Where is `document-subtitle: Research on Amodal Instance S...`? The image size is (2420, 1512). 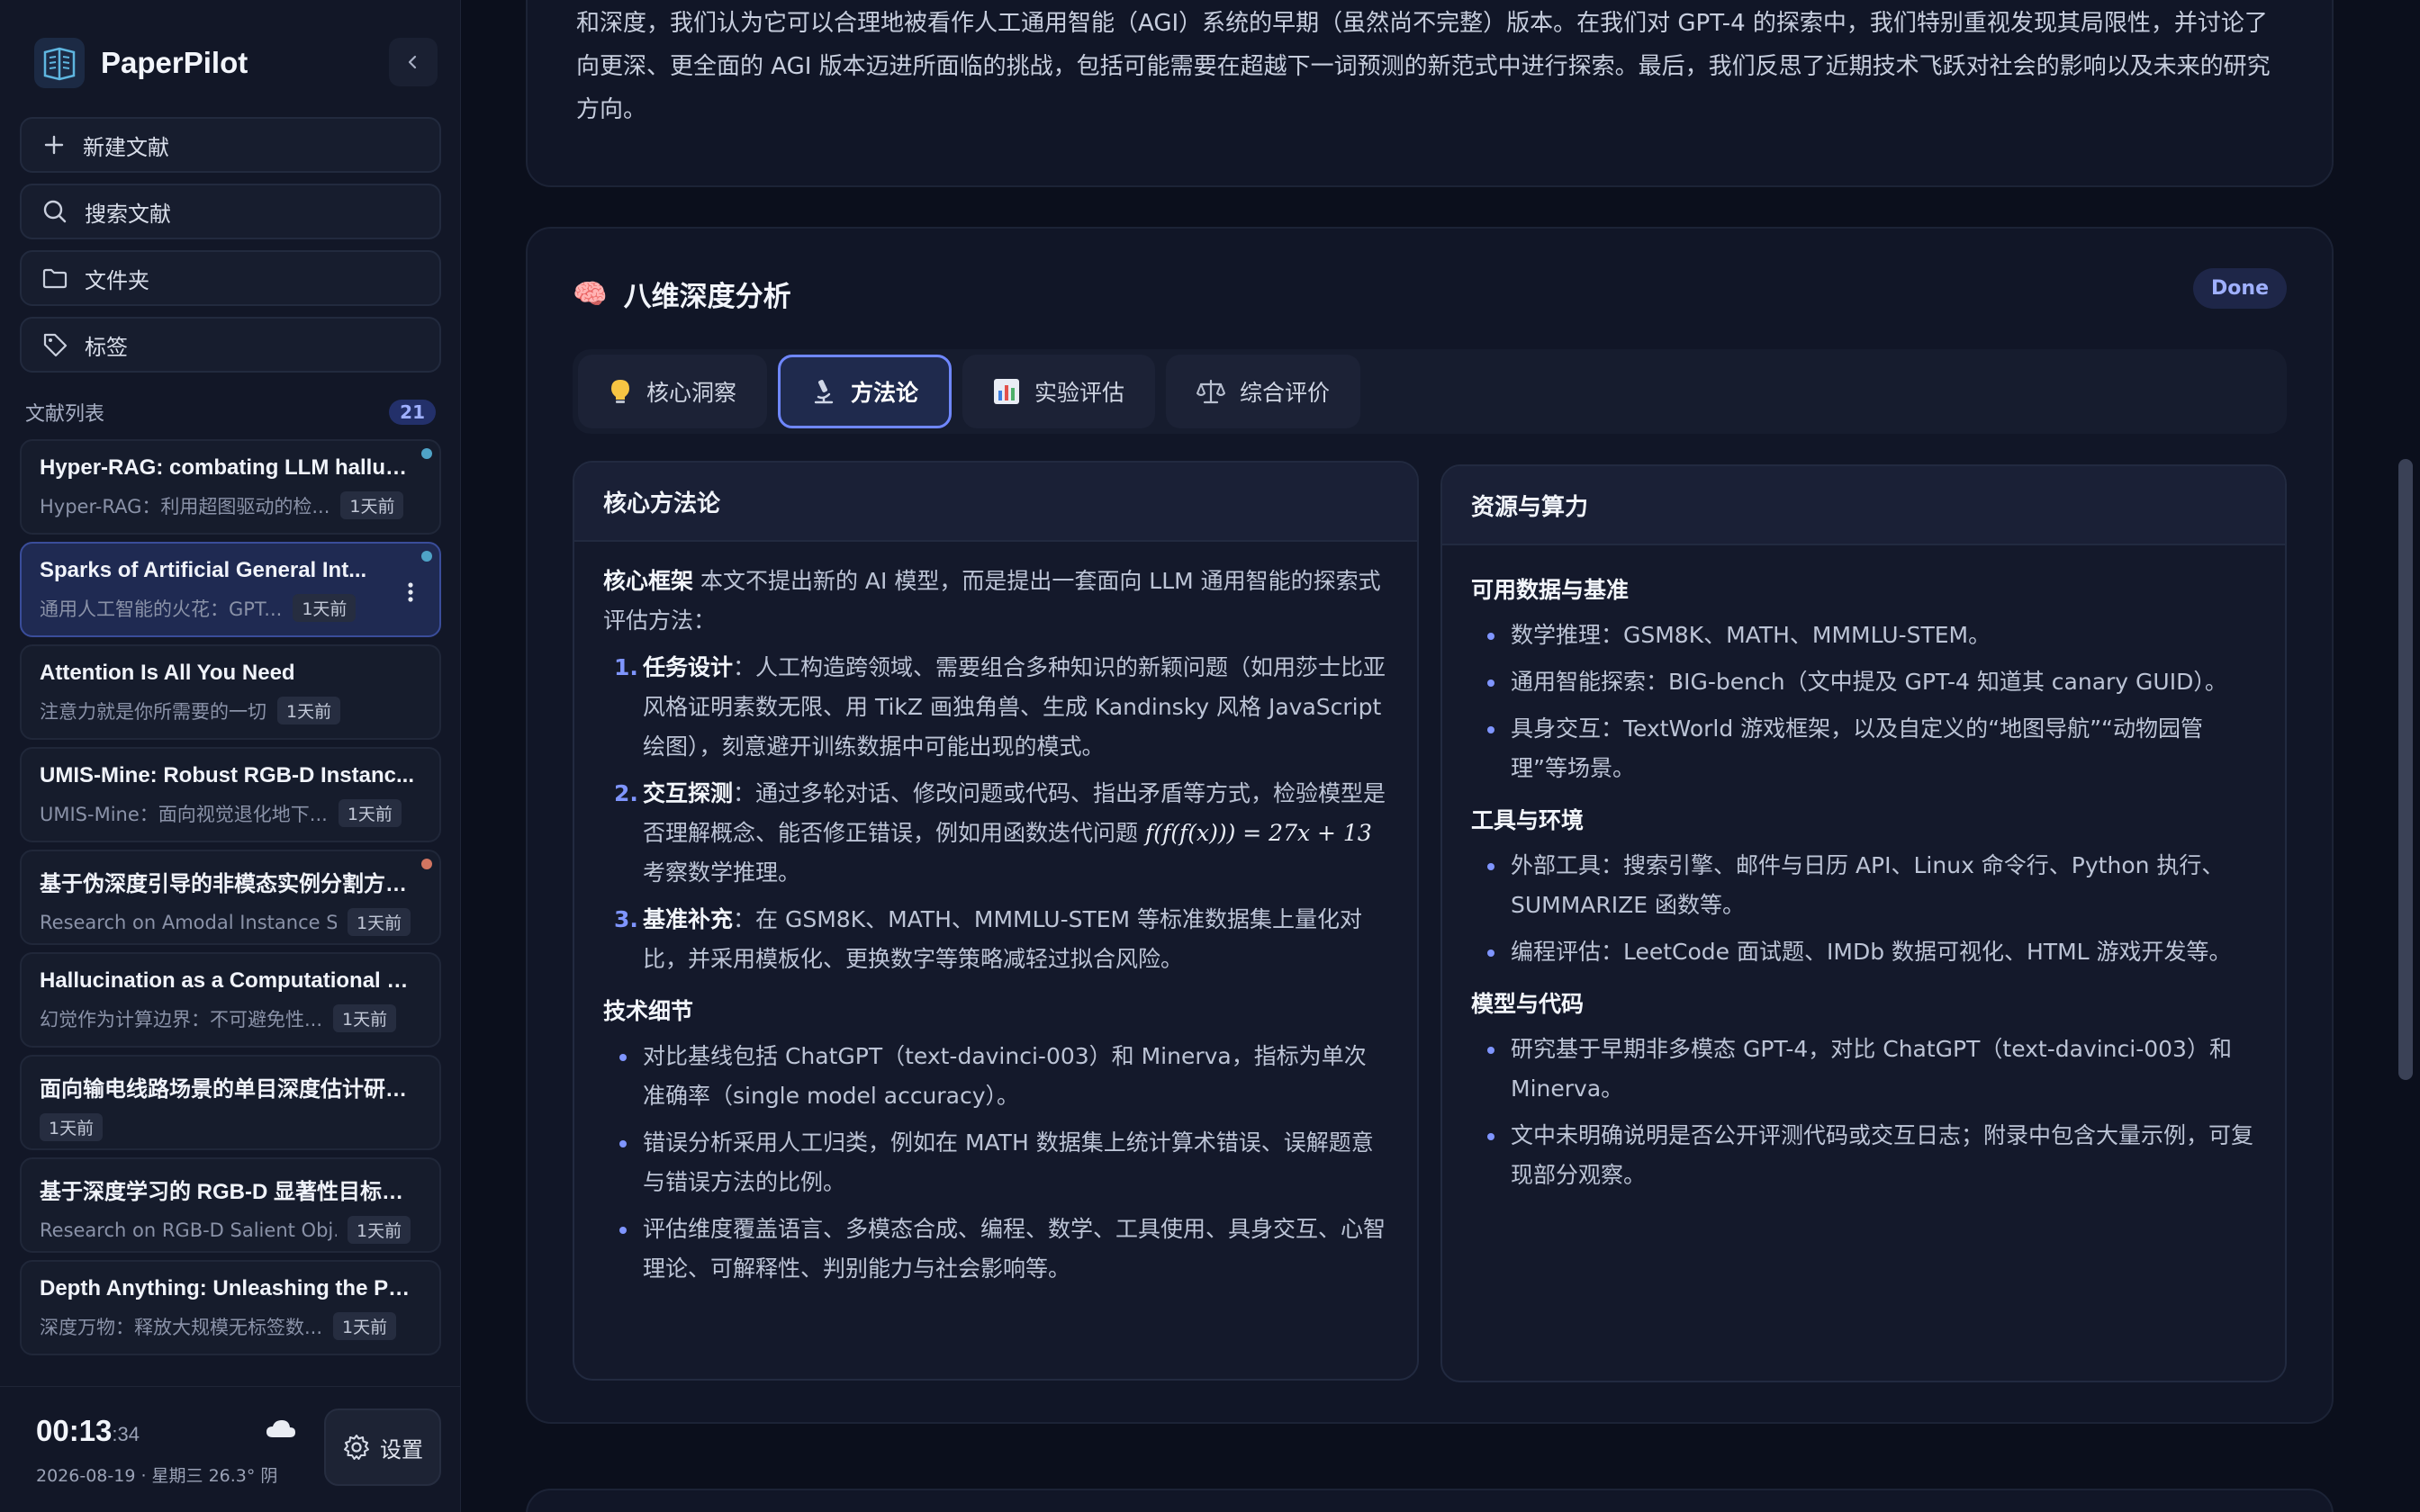 document-subtitle: Research on Amodal Instance S... is located at coordinates (188, 922).